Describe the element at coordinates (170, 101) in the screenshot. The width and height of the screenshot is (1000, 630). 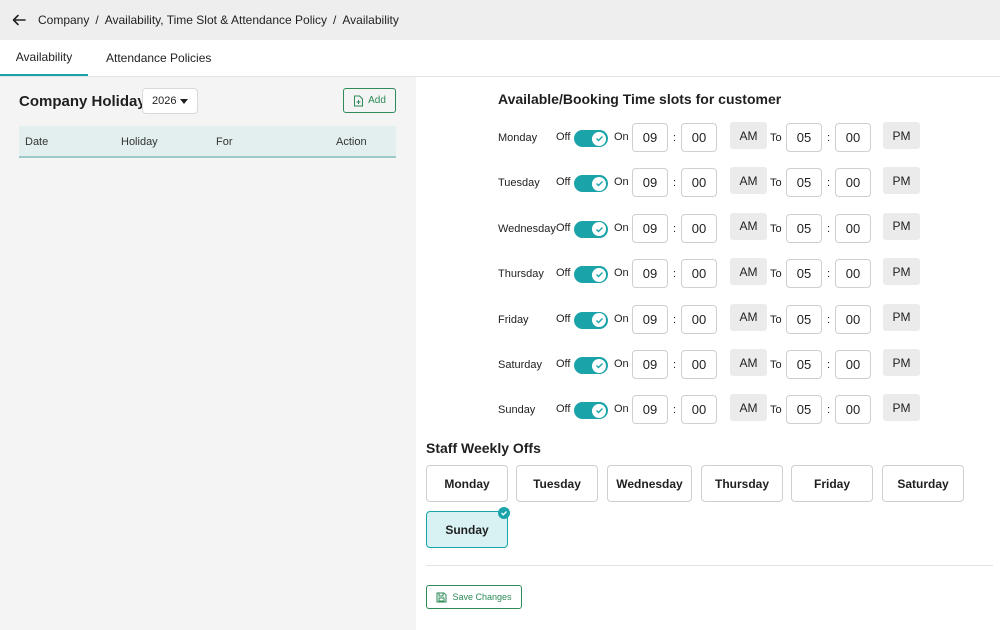
I see `year-select: 2026` at that location.